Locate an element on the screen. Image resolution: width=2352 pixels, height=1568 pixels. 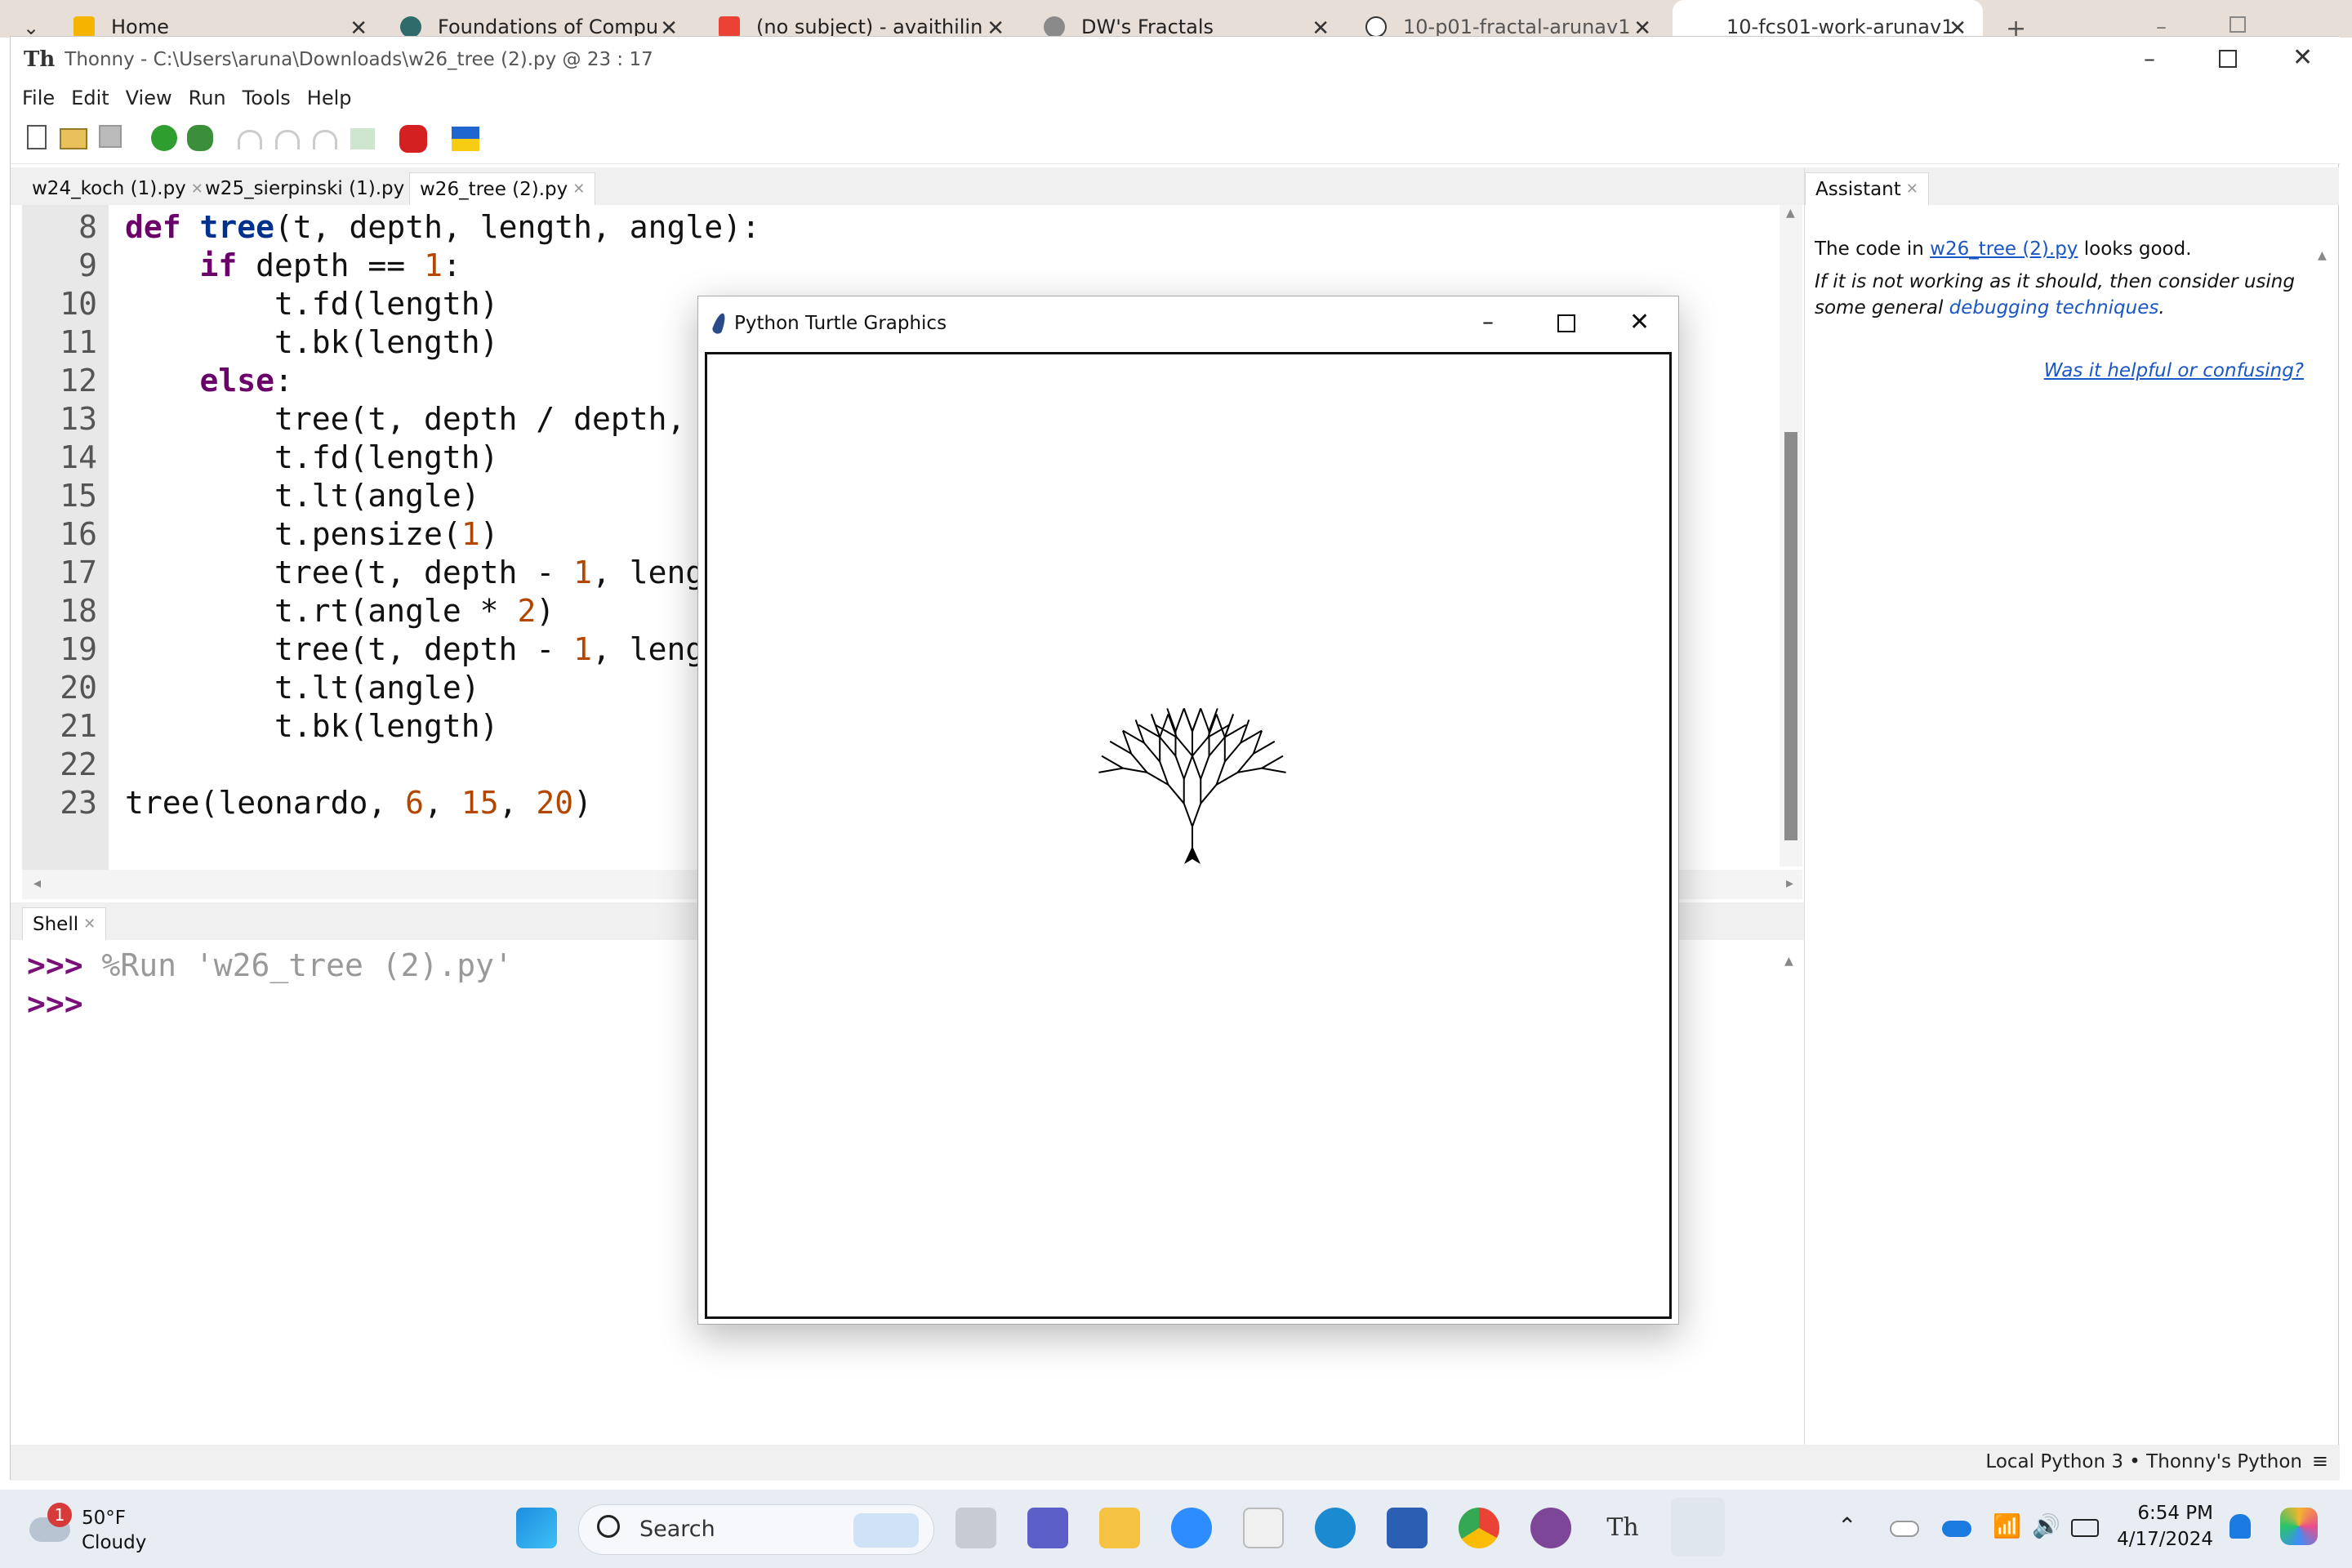
editor-tab-tree: w26_tree (2).py ✕ is located at coordinates (502, 188).